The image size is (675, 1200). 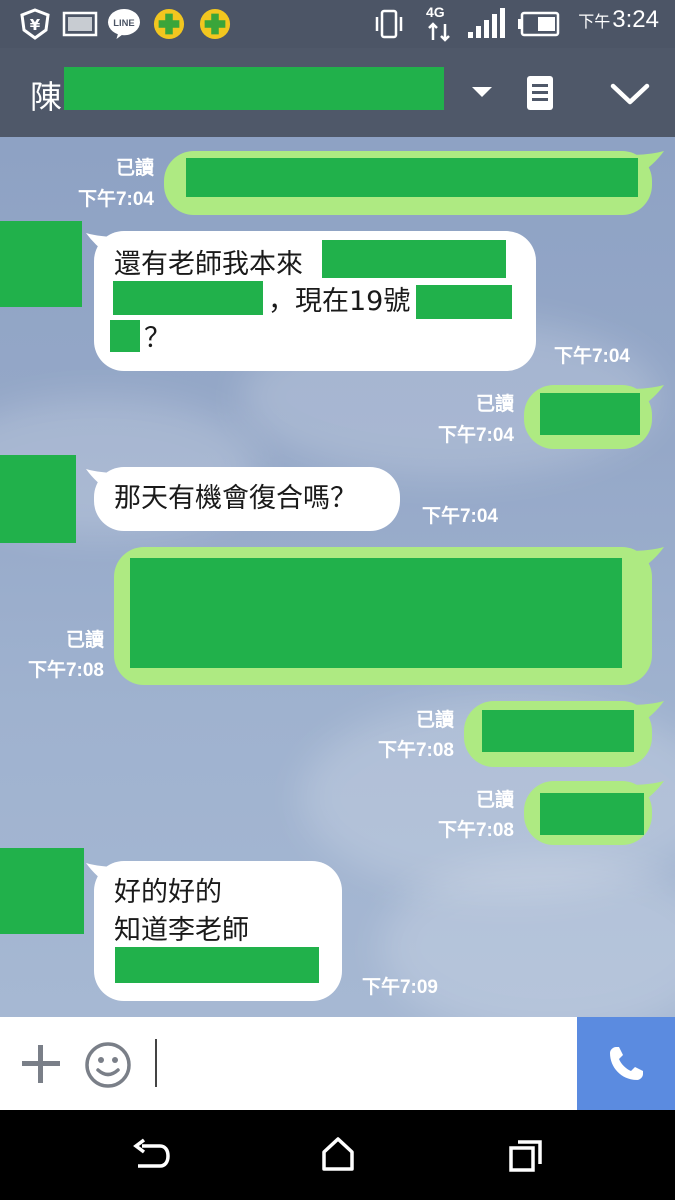 What do you see at coordinates (486, 23) in the screenshot?
I see `signal-icon` at bounding box center [486, 23].